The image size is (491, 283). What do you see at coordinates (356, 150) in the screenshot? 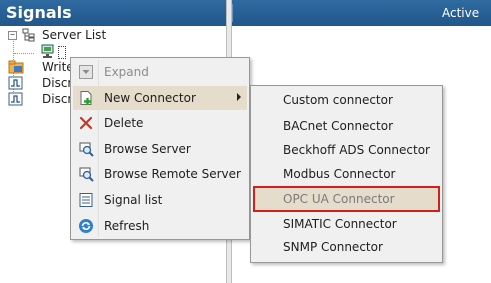
I see `submenu-item-label: Beckhoff ADS Connector` at bounding box center [356, 150].